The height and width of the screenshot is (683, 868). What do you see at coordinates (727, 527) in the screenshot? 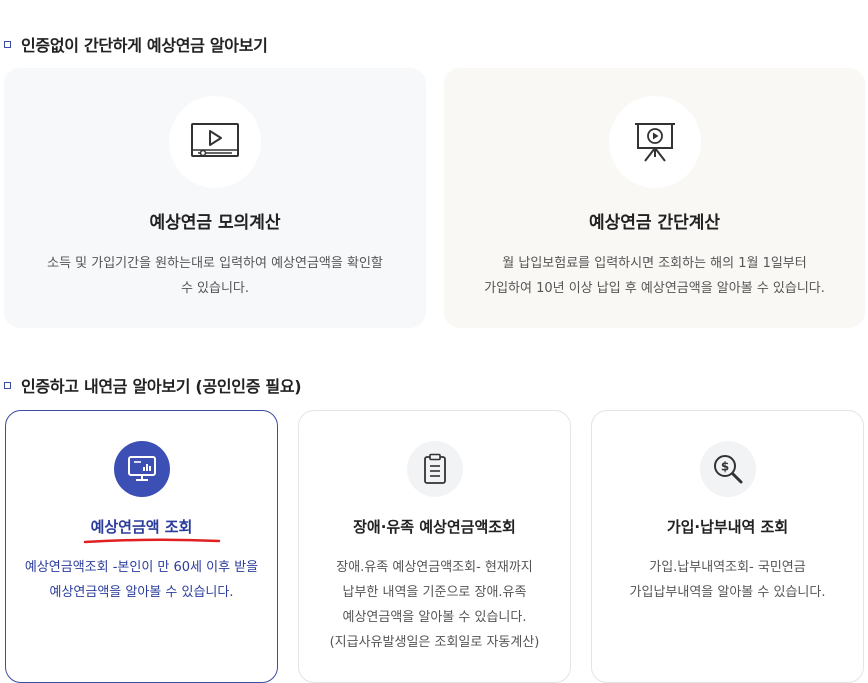
I see `card-title: 가입·납부내역 조회` at bounding box center [727, 527].